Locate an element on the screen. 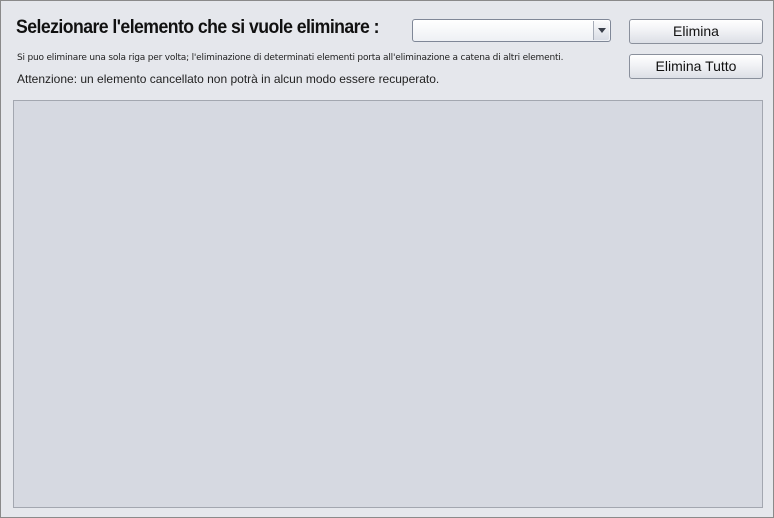  delete-button: Elimina is located at coordinates (696, 31).